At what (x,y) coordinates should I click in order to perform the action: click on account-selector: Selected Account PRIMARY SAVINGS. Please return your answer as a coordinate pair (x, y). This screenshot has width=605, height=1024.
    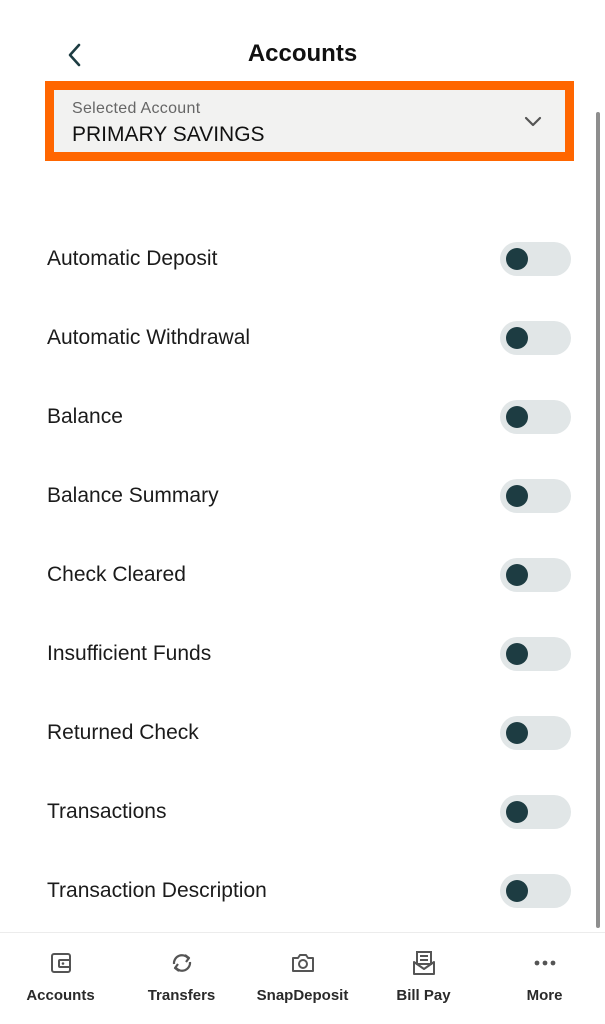
    Looking at the image, I should click on (309, 121).